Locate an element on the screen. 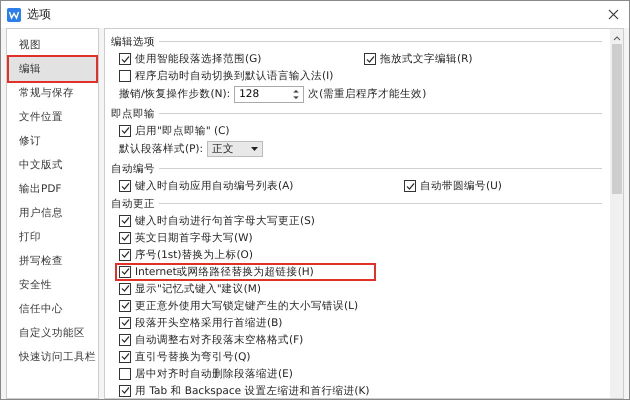 The height and width of the screenshot is (400, 630). sidebar-item: 编辑 is located at coordinates (52, 69).